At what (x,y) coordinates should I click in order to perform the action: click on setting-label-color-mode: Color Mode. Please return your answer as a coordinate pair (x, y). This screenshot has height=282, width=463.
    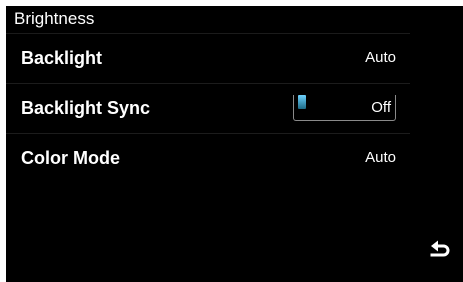
    Looking at the image, I should click on (70, 158).